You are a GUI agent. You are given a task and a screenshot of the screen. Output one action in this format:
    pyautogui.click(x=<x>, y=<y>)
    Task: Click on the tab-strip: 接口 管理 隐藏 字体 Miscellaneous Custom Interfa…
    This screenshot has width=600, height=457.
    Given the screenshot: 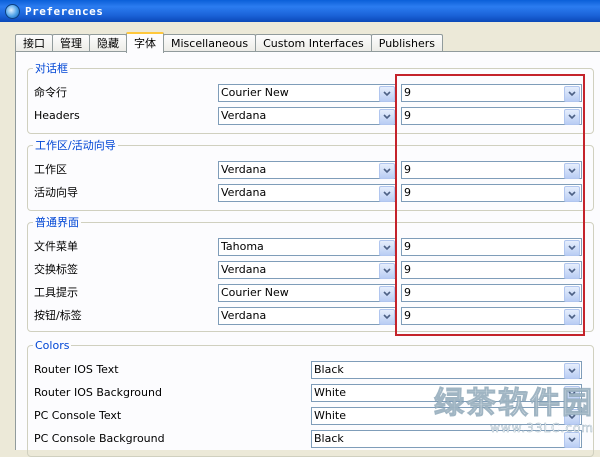 What is the action you would take?
    pyautogui.click(x=229, y=42)
    